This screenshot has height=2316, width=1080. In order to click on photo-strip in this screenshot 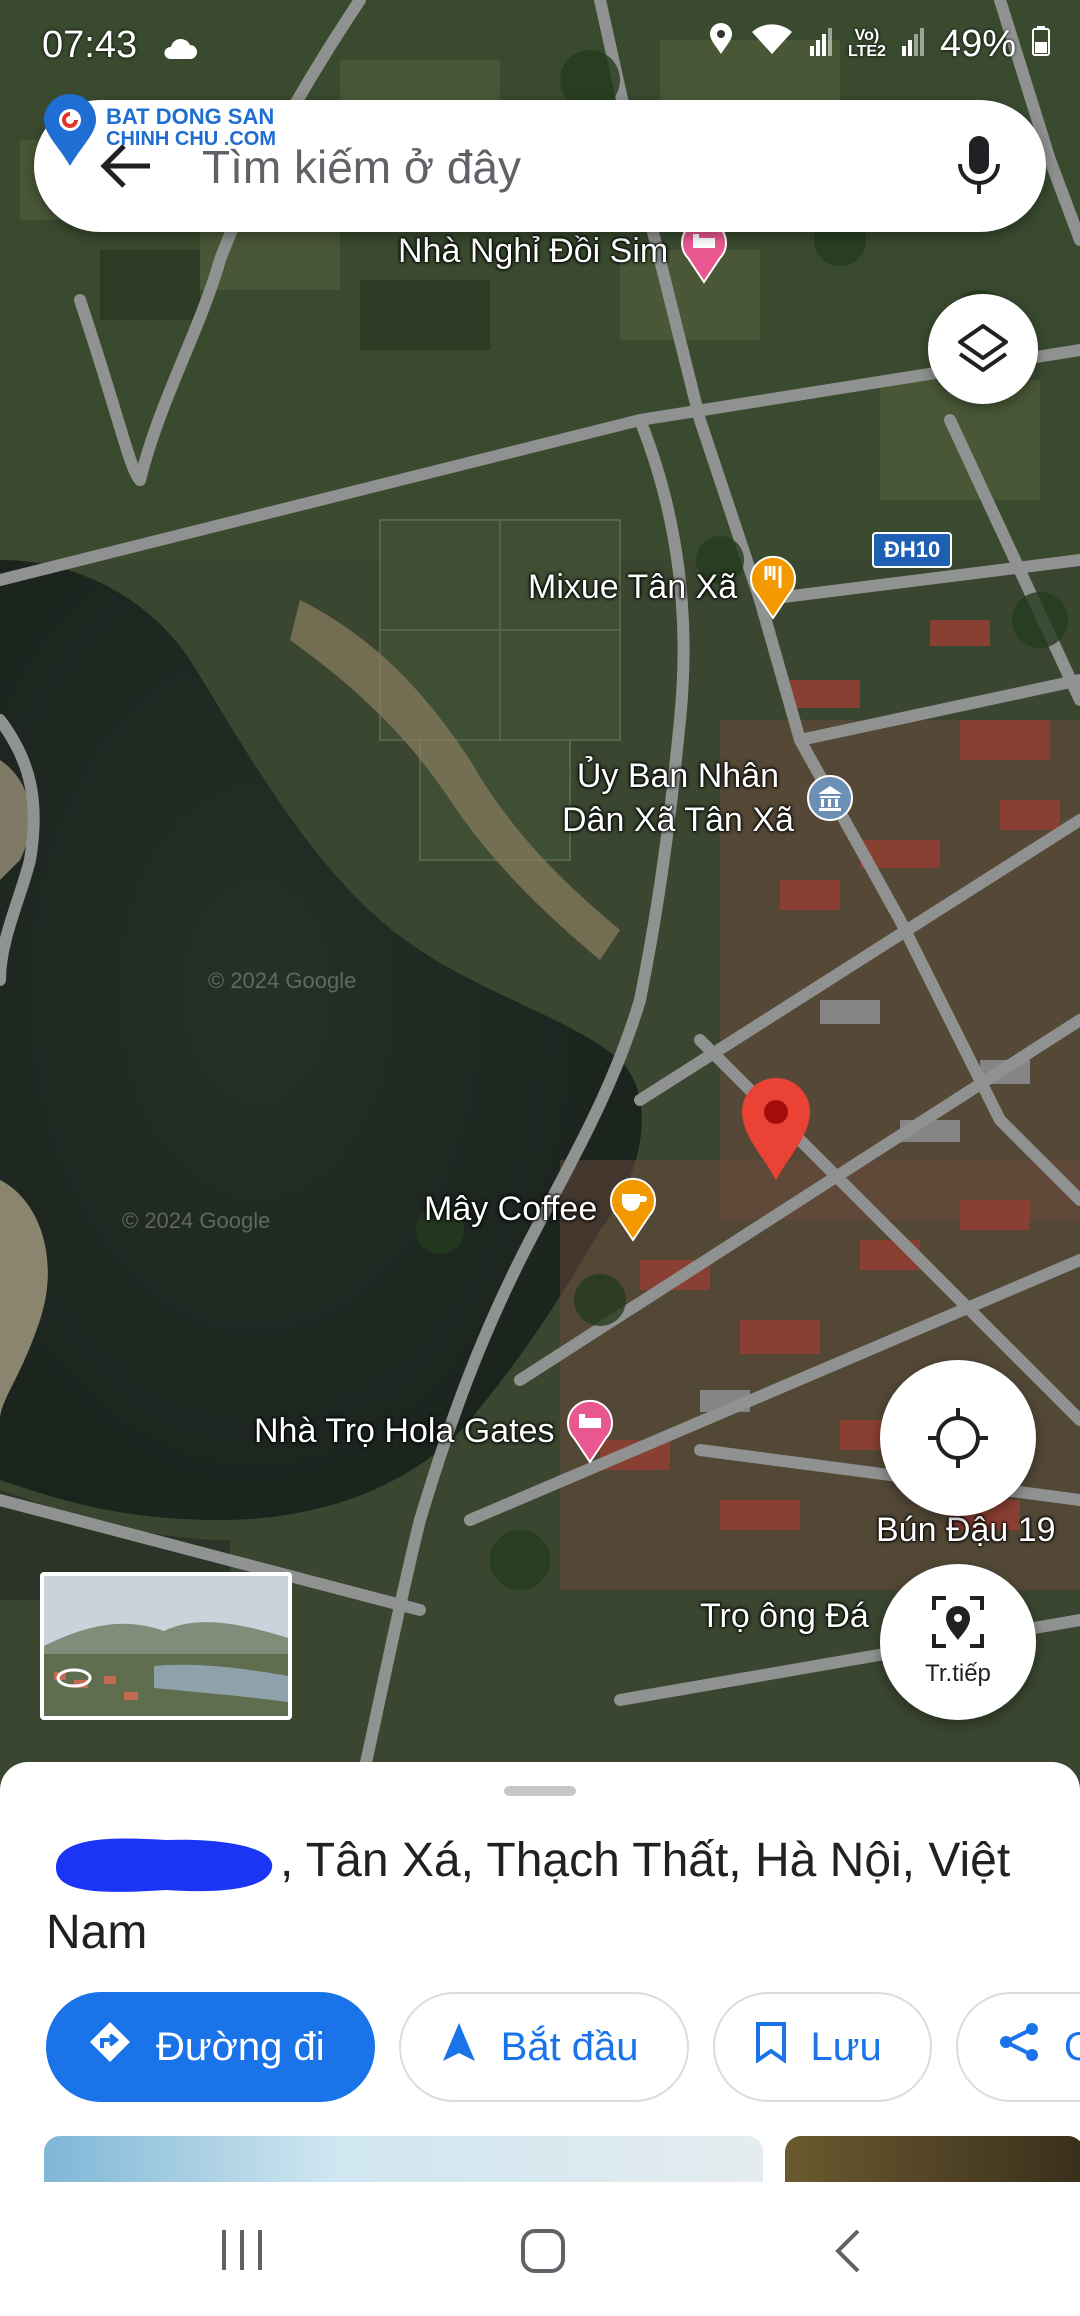, I will do `click(562, 2159)`.